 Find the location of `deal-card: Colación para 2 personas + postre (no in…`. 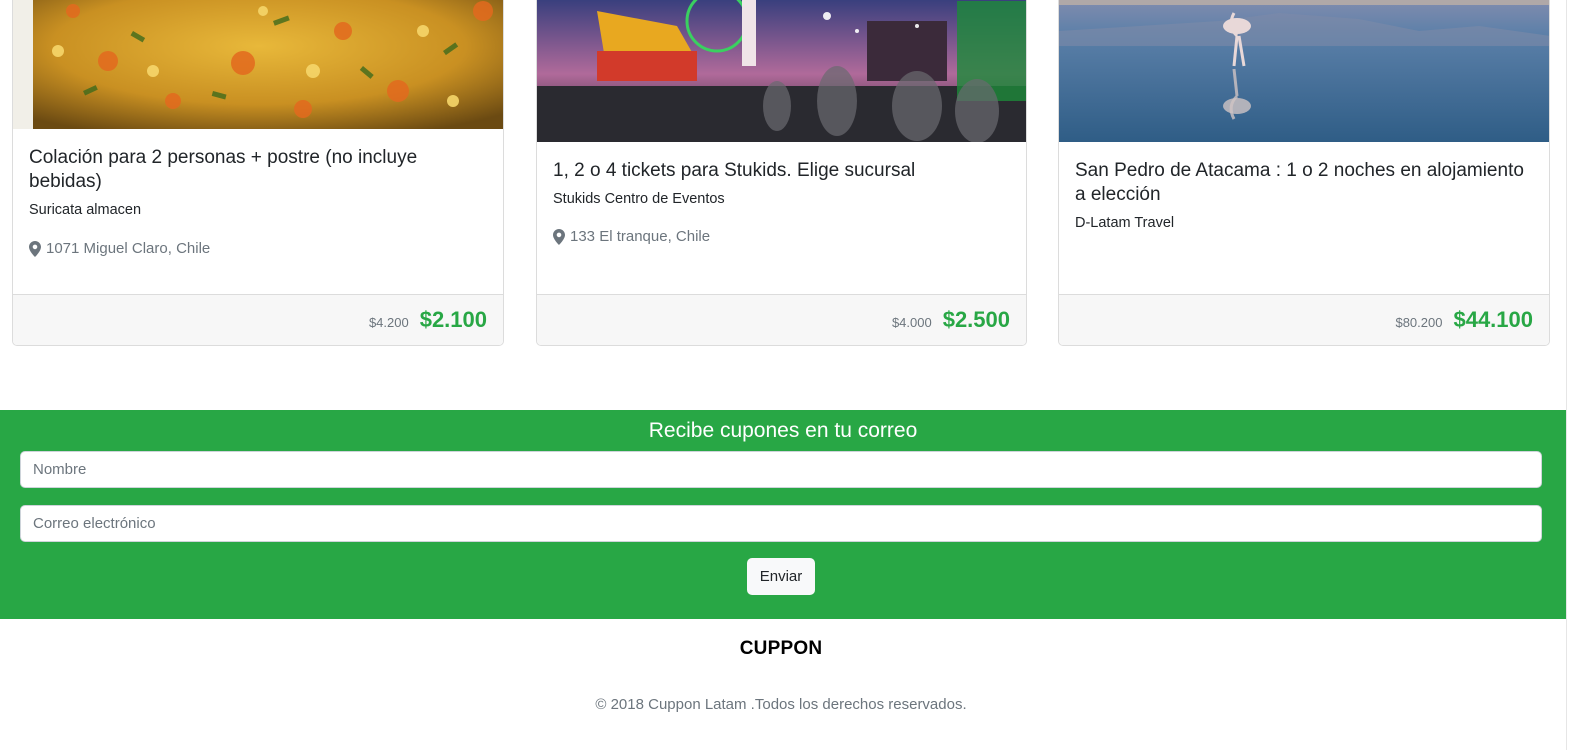

deal-card: Colación para 2 personas + postre (no in… is located at coordinates (258, 173).